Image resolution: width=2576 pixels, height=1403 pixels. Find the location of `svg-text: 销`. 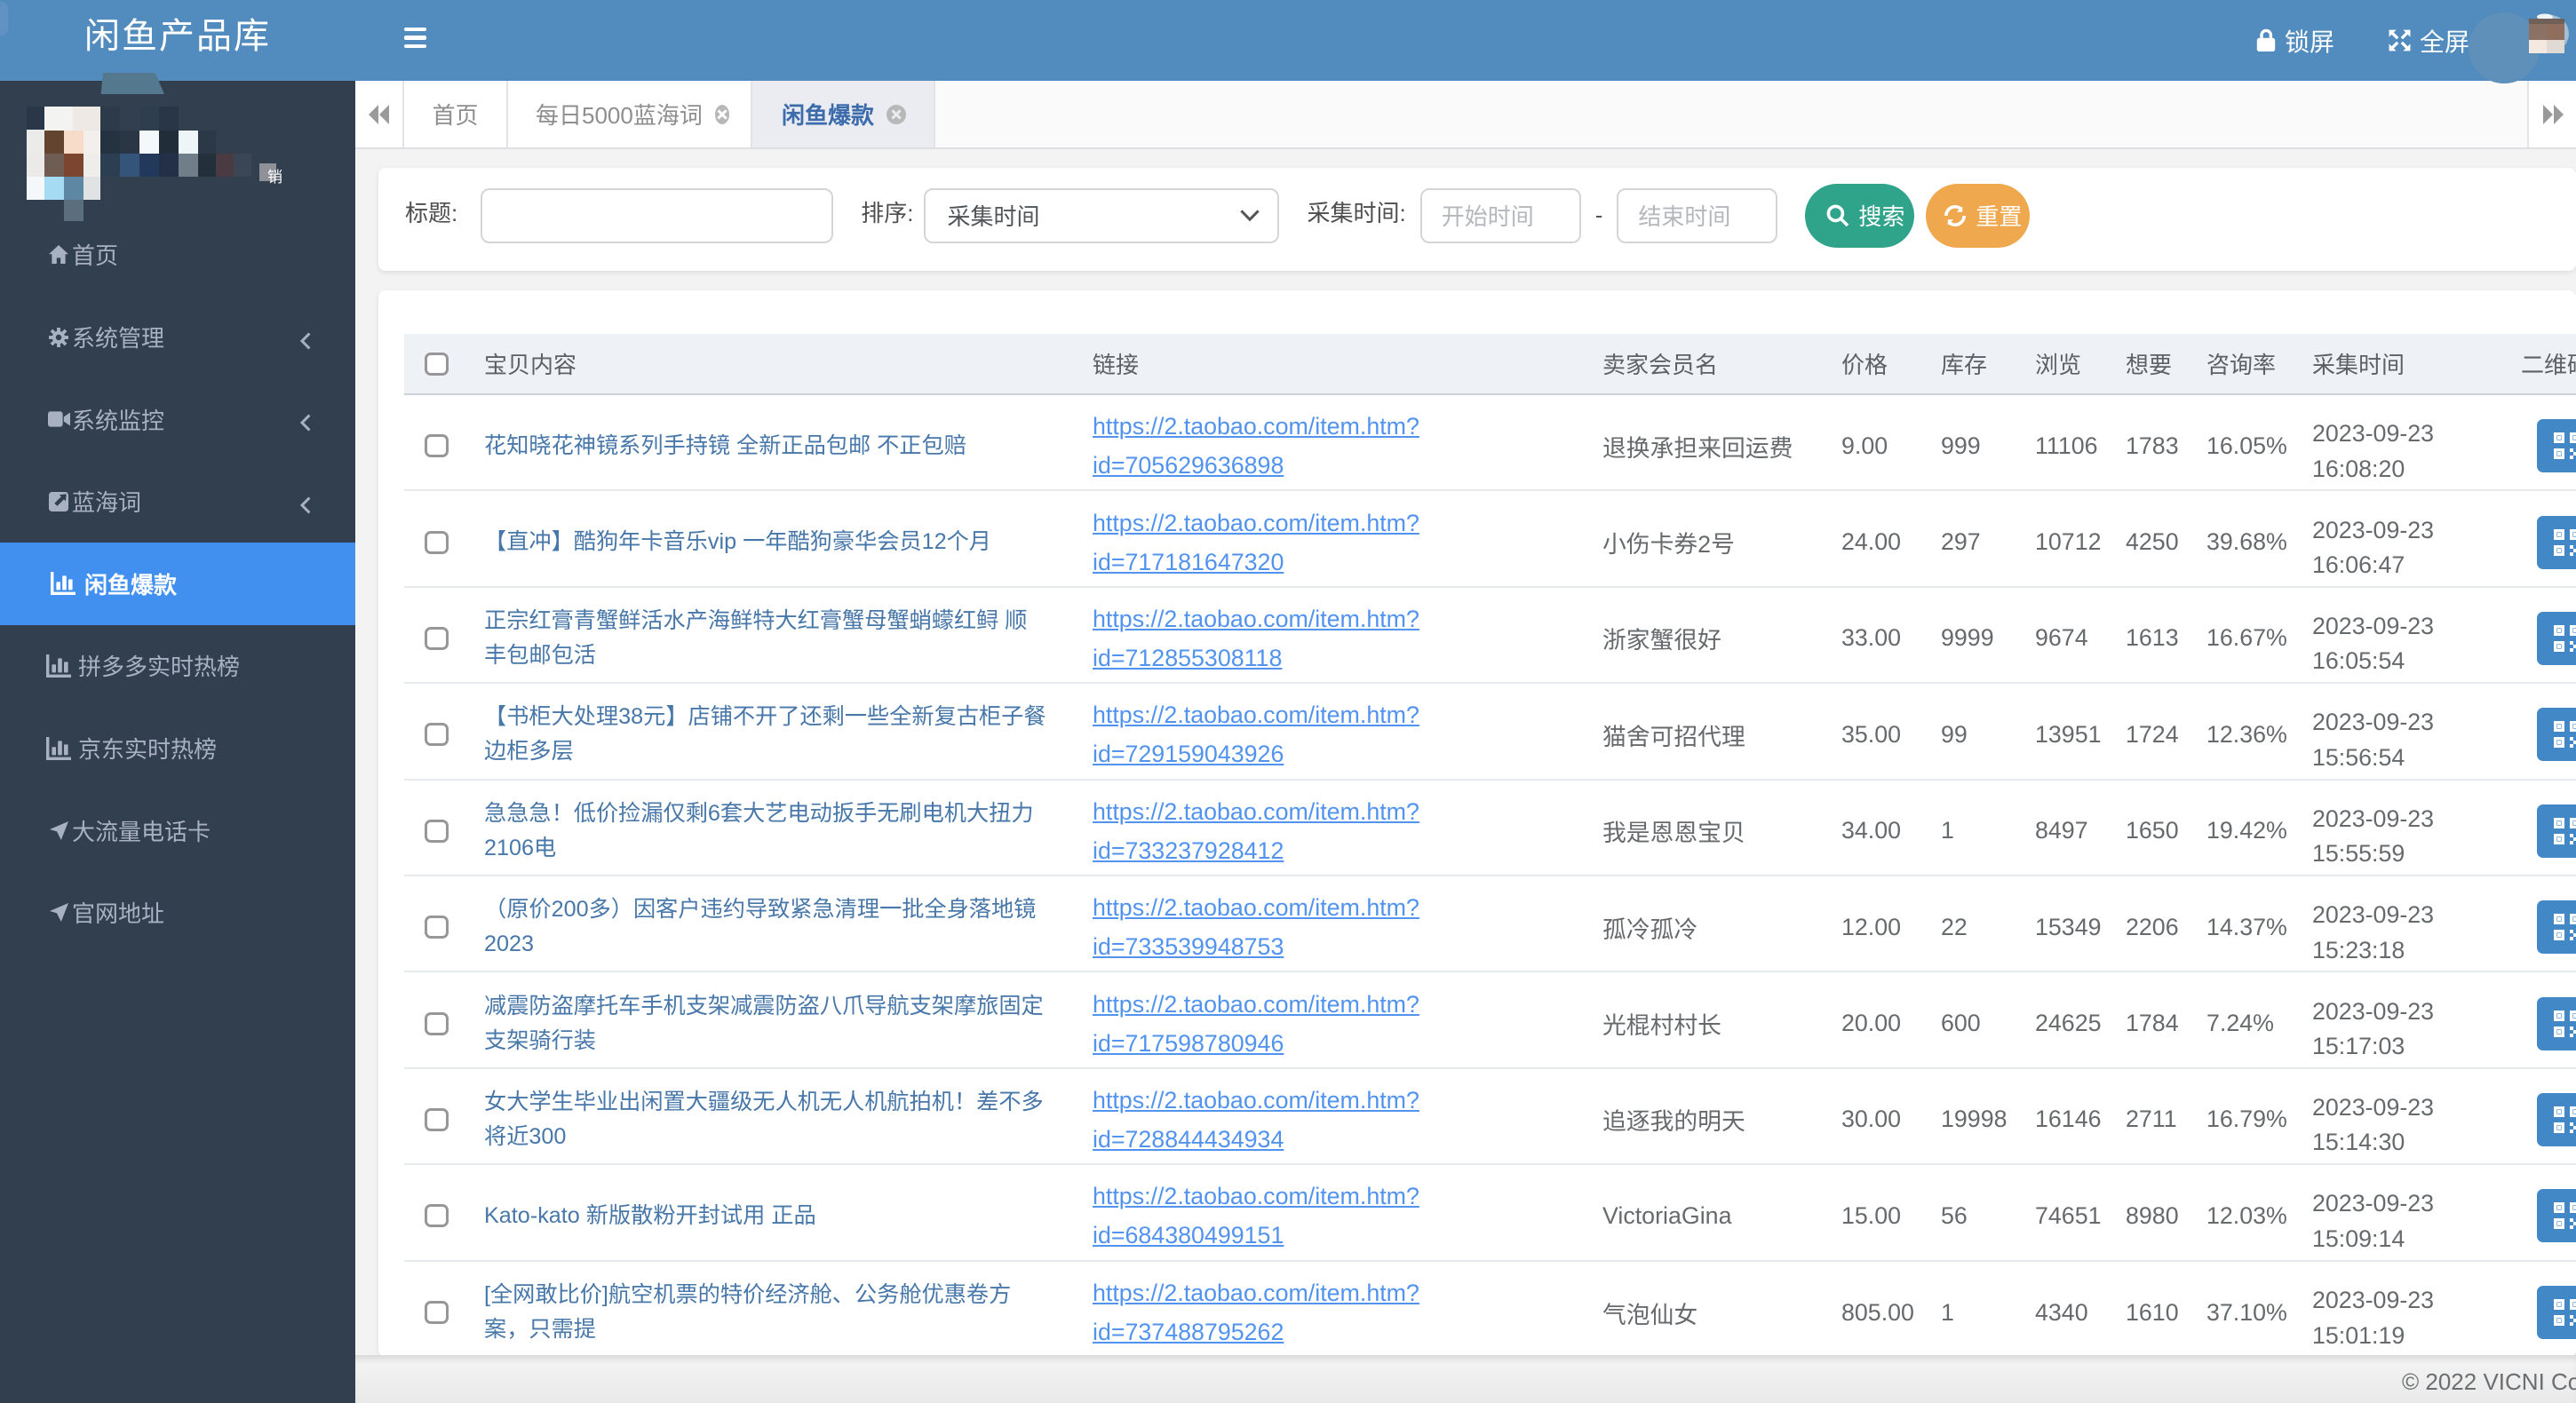

svg-text: 销 is located at coordinates (274, 177).